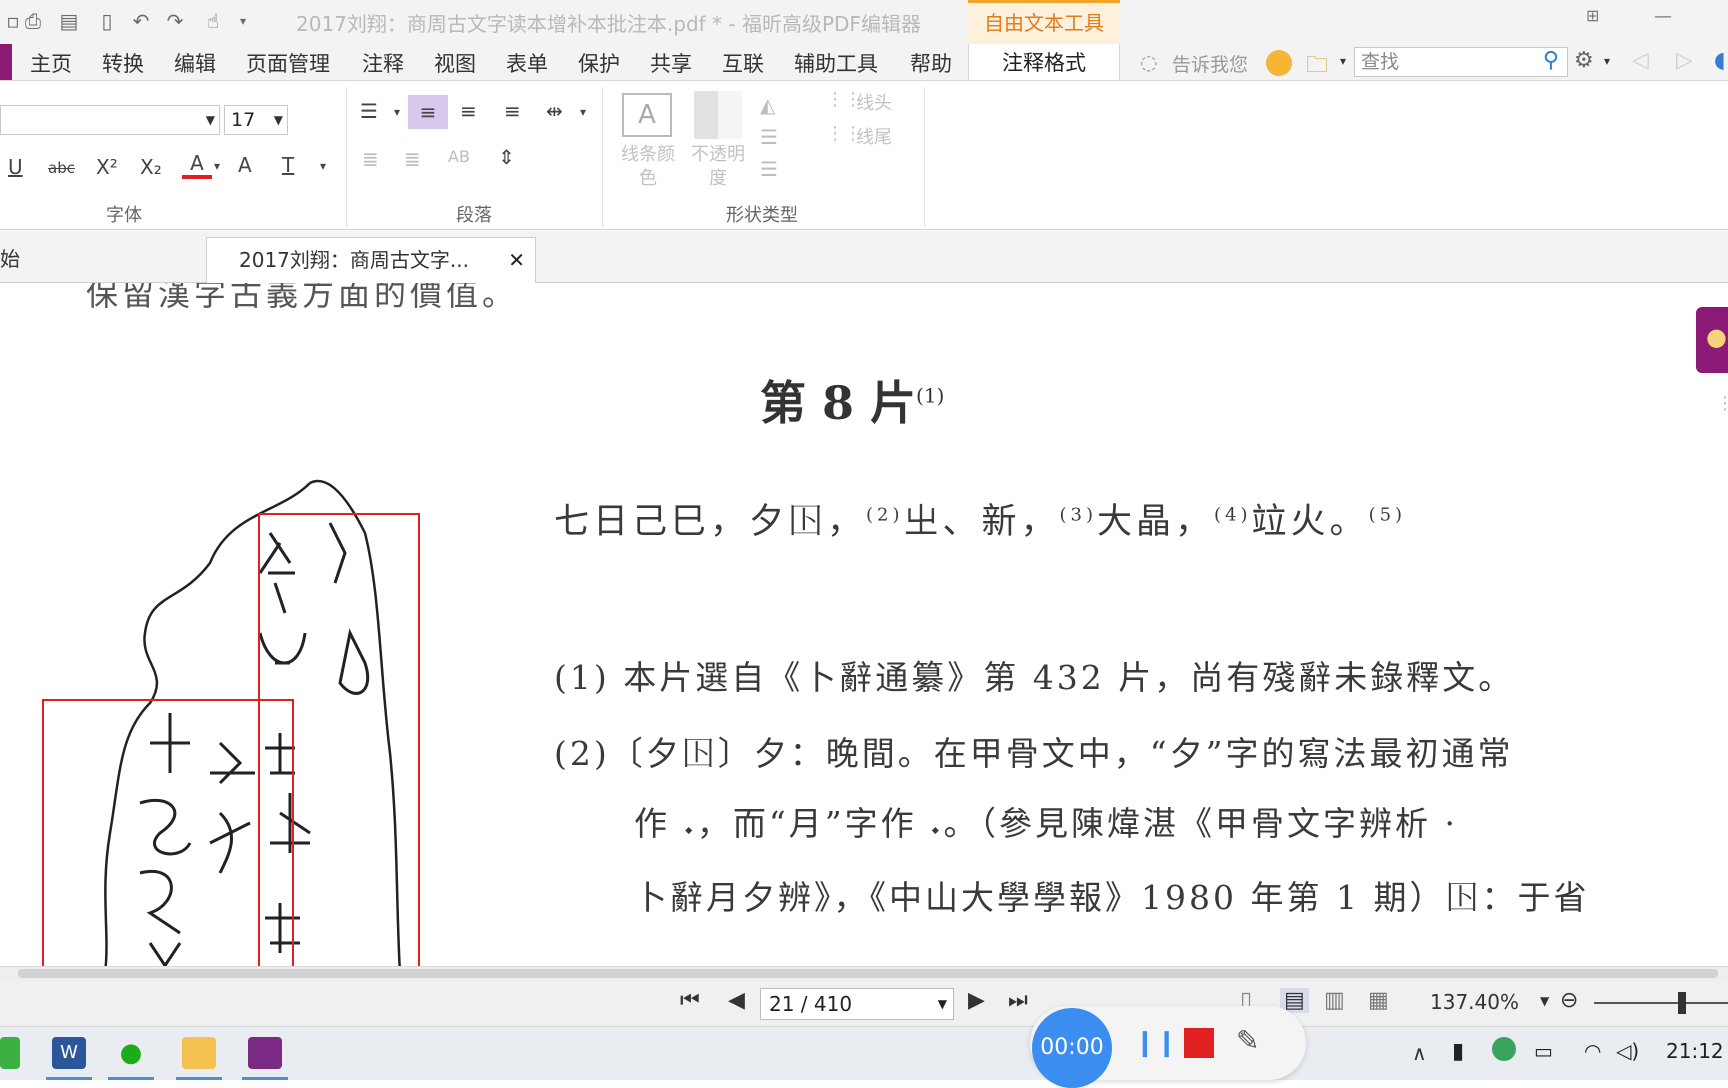 The height and width of the screenshot is (1088, 1728). What do you see at coordinates (455, 63) in the screenshot?
I see `menu-view: 视图` at bounding box center [455, 63].